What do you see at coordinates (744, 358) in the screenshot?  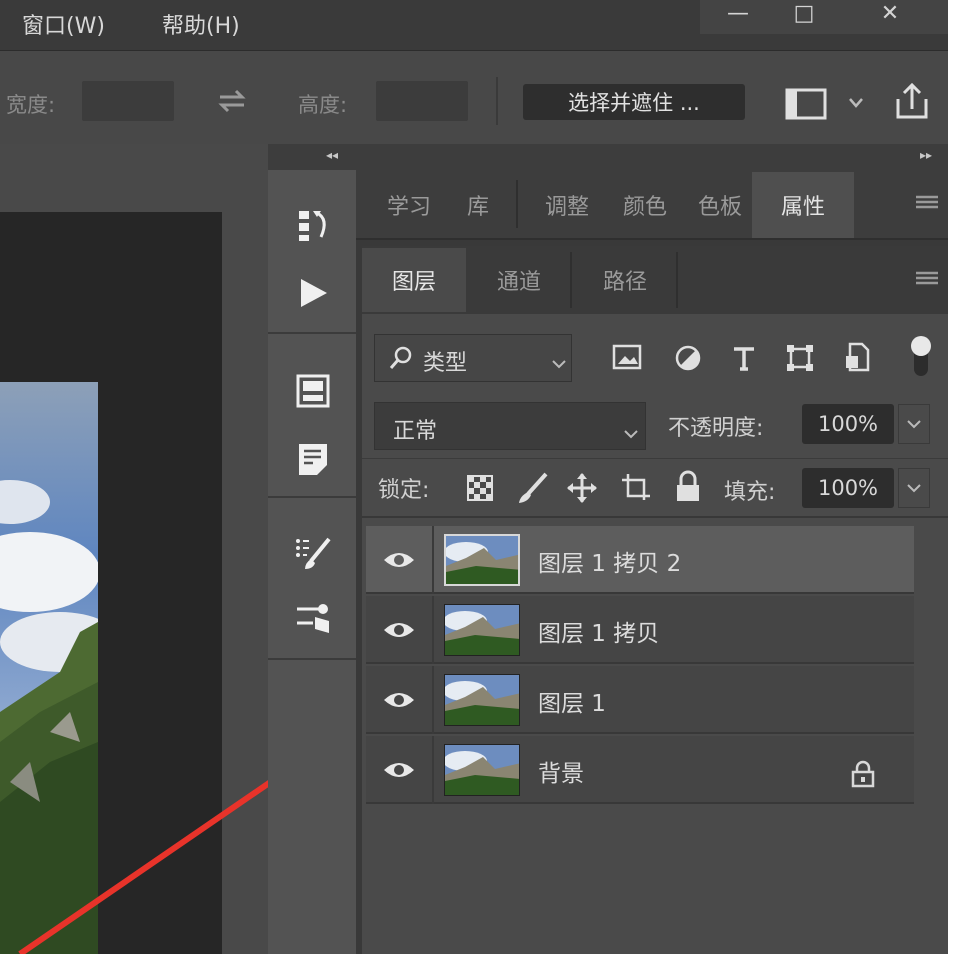 I see `filter-type-icon` at bounding box center [744, 358].